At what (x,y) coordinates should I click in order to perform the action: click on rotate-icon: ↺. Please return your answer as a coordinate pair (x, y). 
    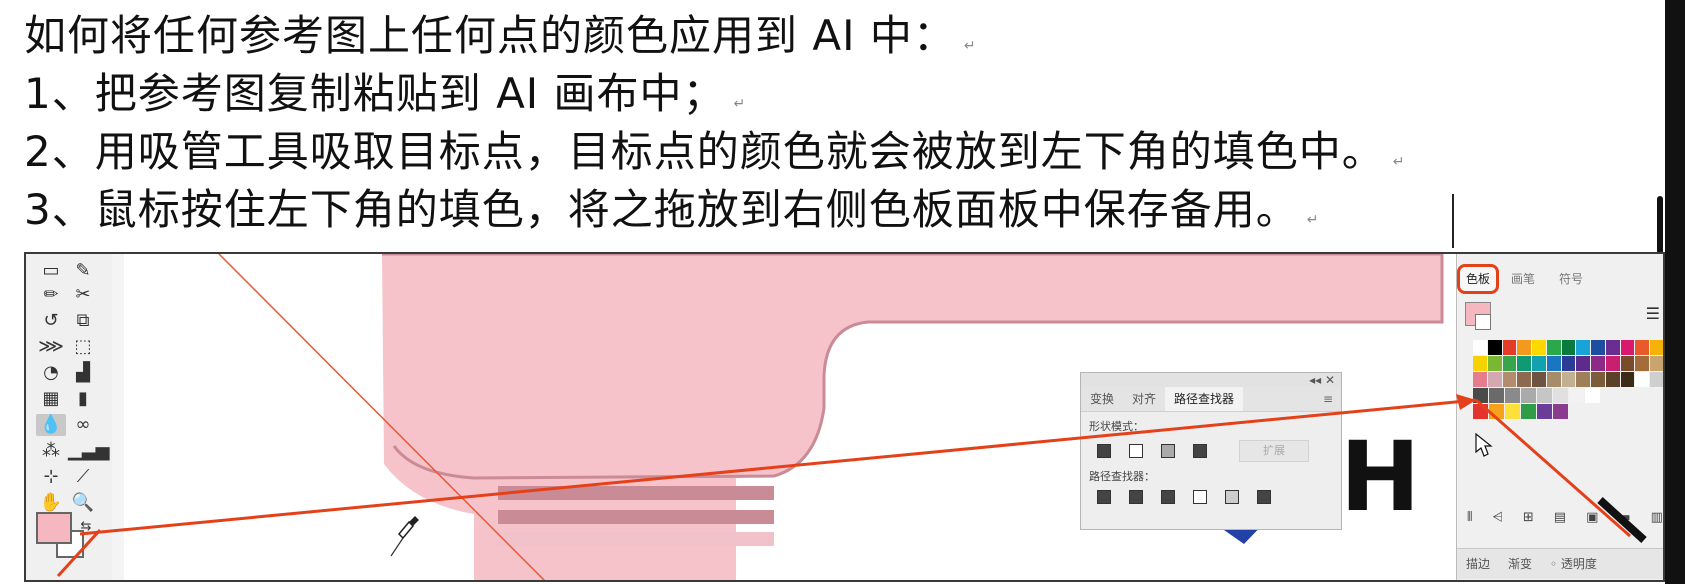
    Looking at the image, I should click on (51, 321).